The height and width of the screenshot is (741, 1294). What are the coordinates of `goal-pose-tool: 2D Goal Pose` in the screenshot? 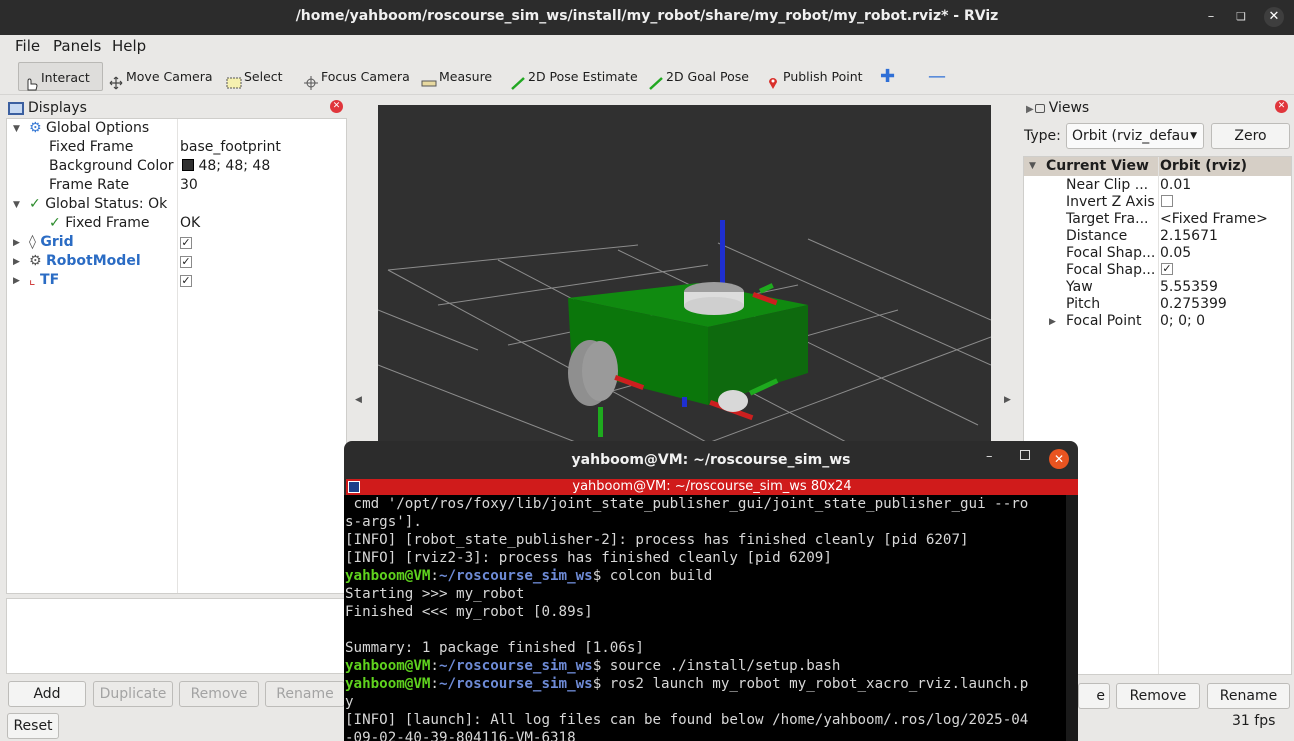 It's located at (696, 76).